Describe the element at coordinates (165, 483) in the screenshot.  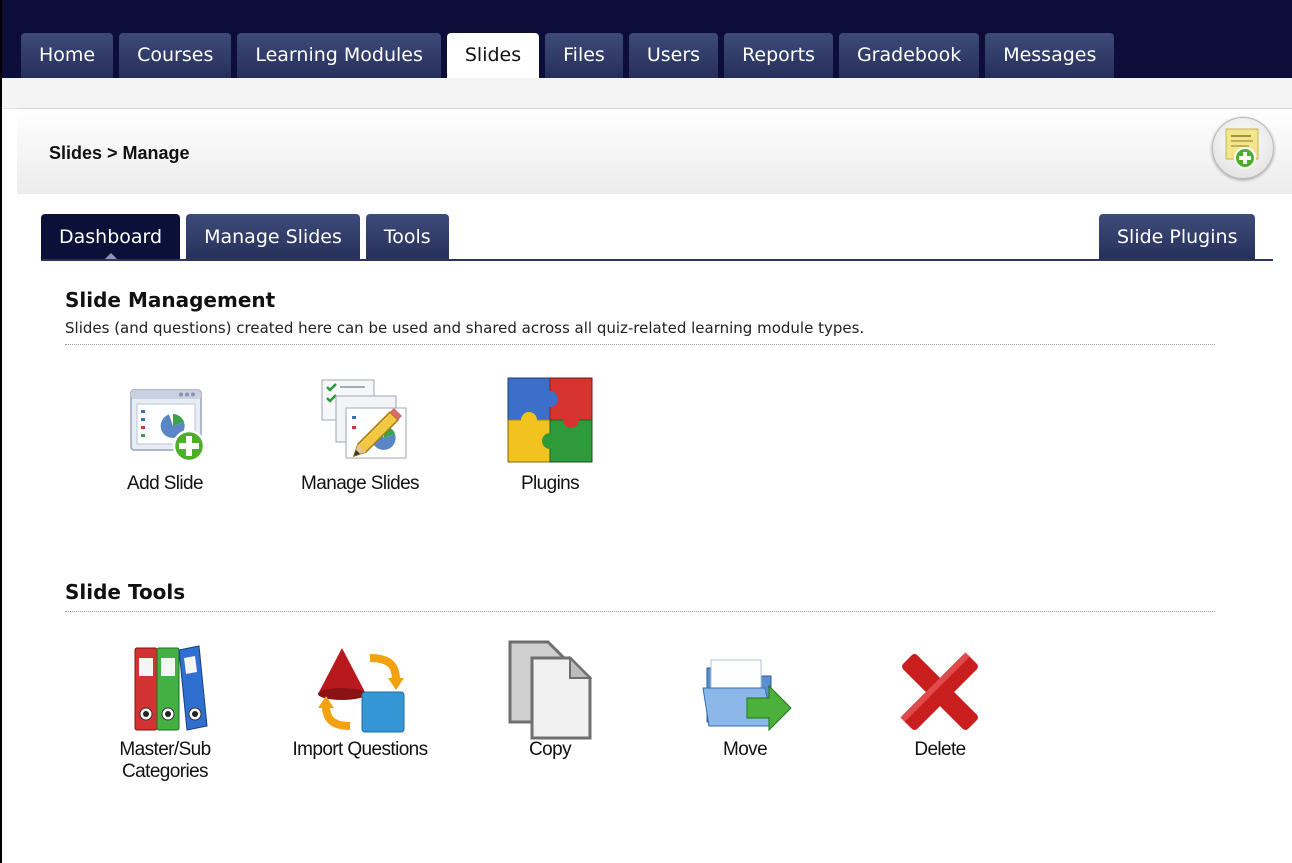
I see `add-slide-label: Add Slide` at that location.